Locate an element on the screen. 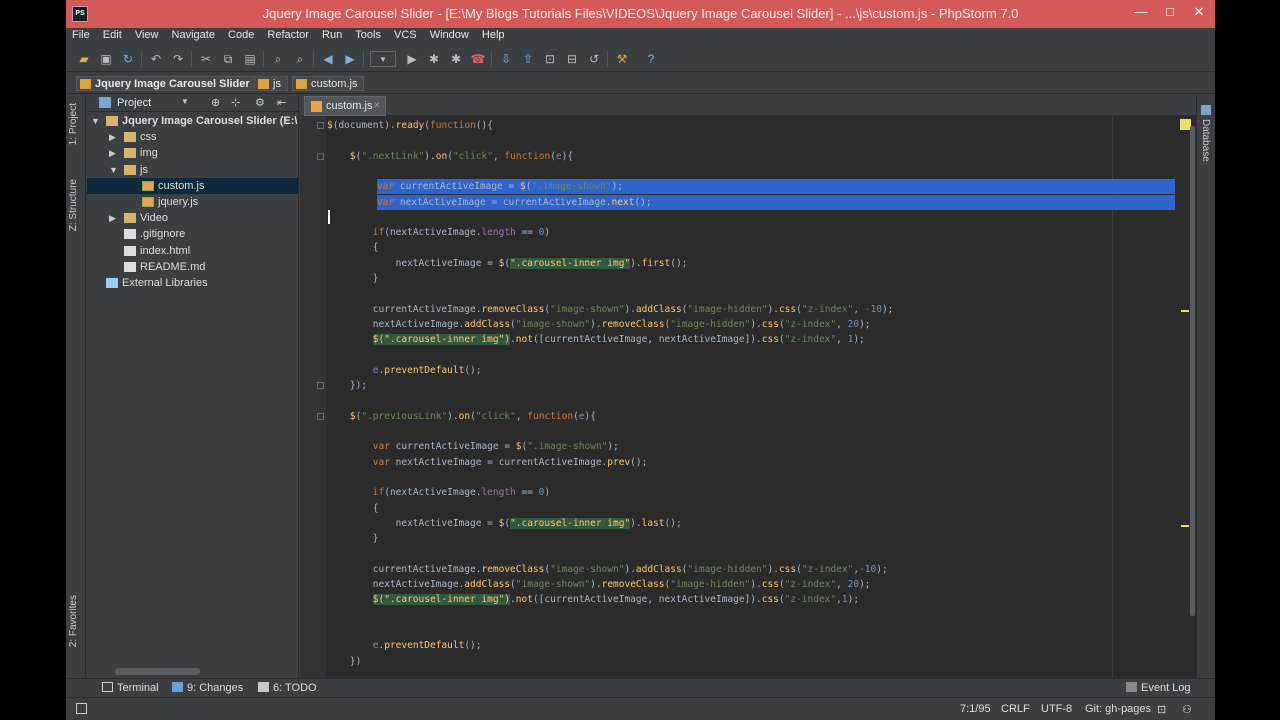  terminal-tool-button: Terminal is located at coordinates (130, 688).